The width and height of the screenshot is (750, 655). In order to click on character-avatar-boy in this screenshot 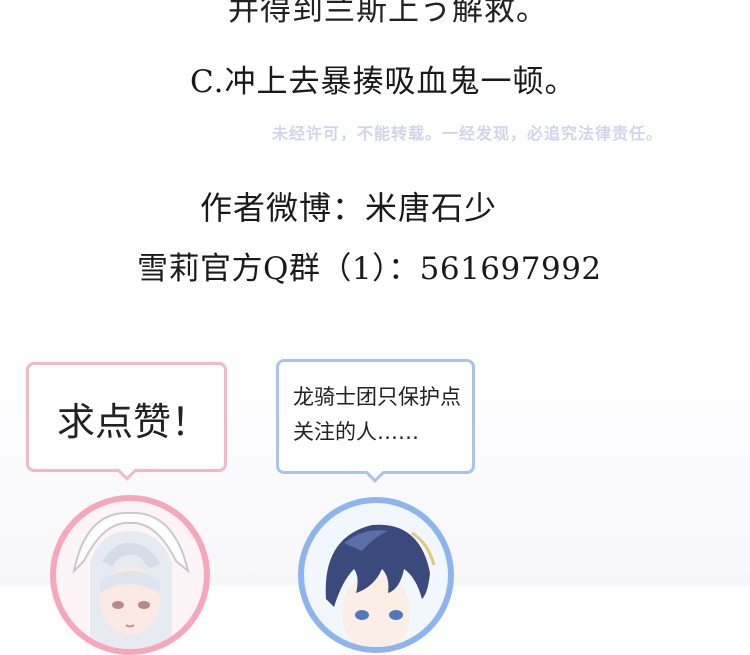, I will do `click(376, 575)`.